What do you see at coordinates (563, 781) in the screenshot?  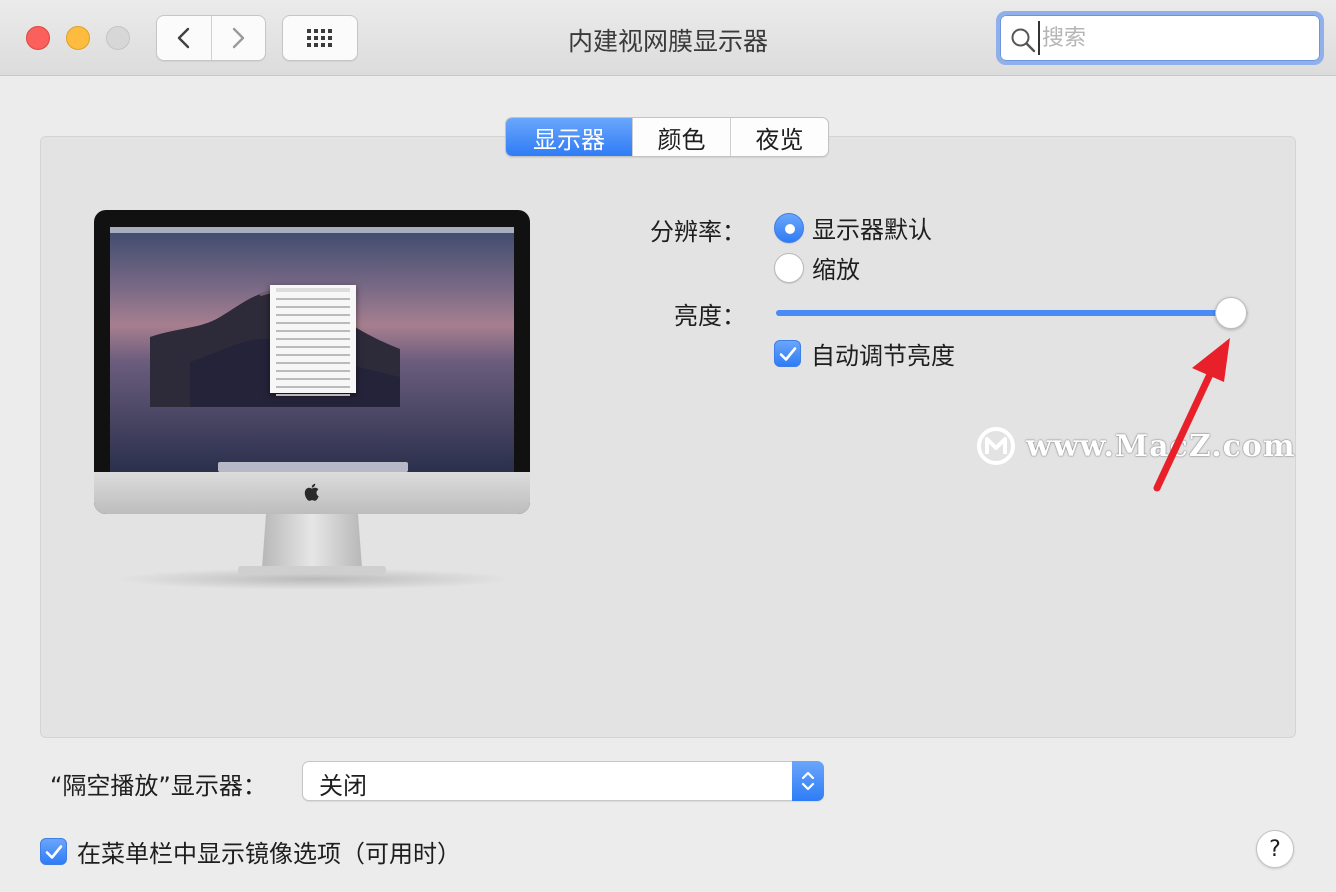 I see `airplay-display-select: 关闭` at bounding box center [563, 781].